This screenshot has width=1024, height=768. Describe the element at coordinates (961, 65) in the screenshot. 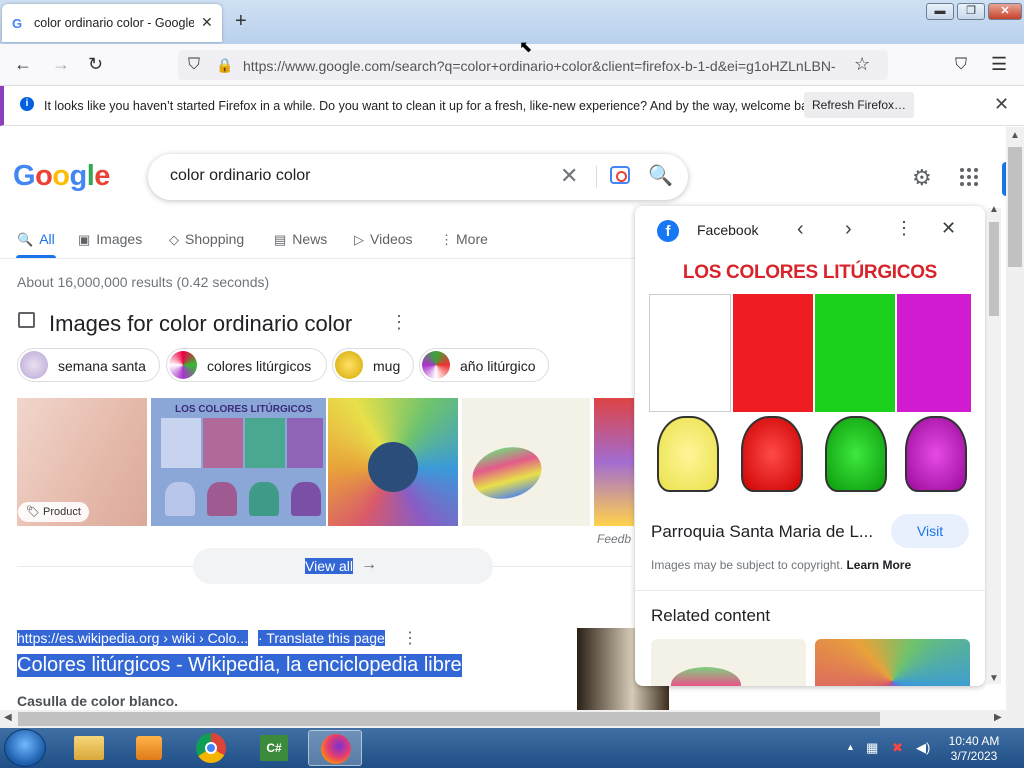

I see `pocket-icon: ⛉` at that location.